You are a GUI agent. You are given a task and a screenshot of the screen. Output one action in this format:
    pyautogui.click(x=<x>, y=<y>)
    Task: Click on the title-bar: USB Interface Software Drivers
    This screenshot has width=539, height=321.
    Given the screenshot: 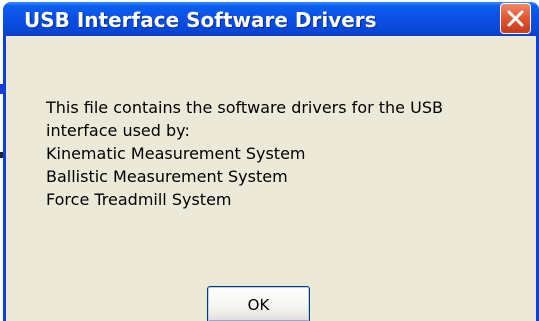 What is the action you would take?
    pyautogui.click(x=271, y=19)
    